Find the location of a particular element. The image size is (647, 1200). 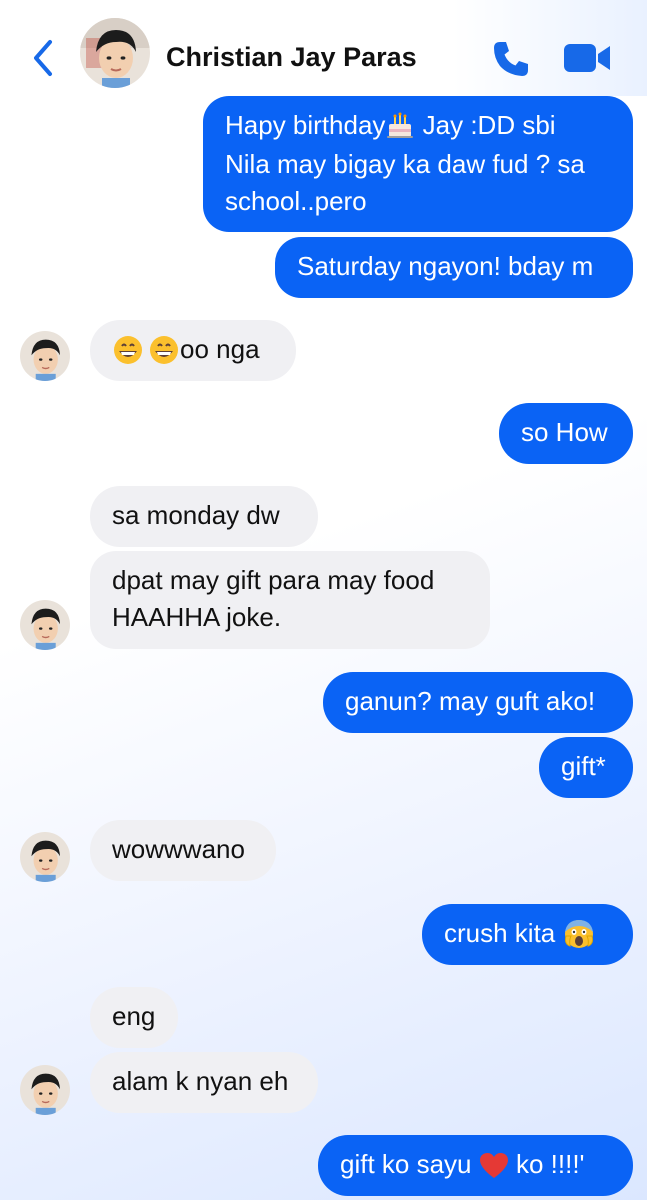

message-incoming: dpat may gift para may food HAAHHA joke. is located at coordinates (290, 600).